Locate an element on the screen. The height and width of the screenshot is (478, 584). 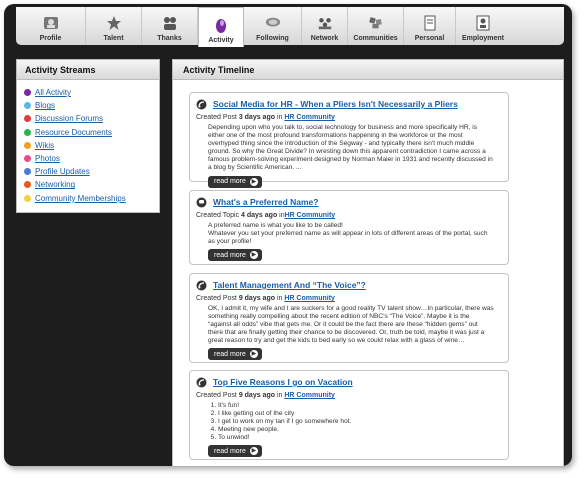
following-icon is located at coordinates (273, 23).